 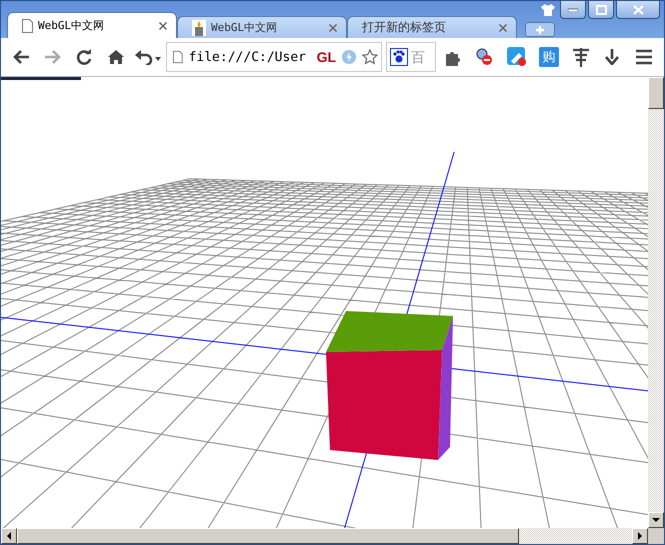 I want to click on vertical-scrollbar, so click(x=656, y=302).